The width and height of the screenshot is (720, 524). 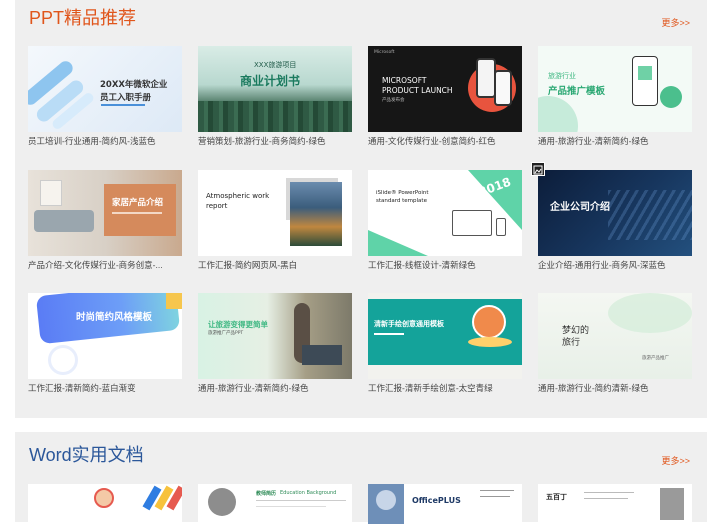 I want to click on ppt-thumb-2: XXX旅游项目 商业计划书, so click(x=275, y=89).